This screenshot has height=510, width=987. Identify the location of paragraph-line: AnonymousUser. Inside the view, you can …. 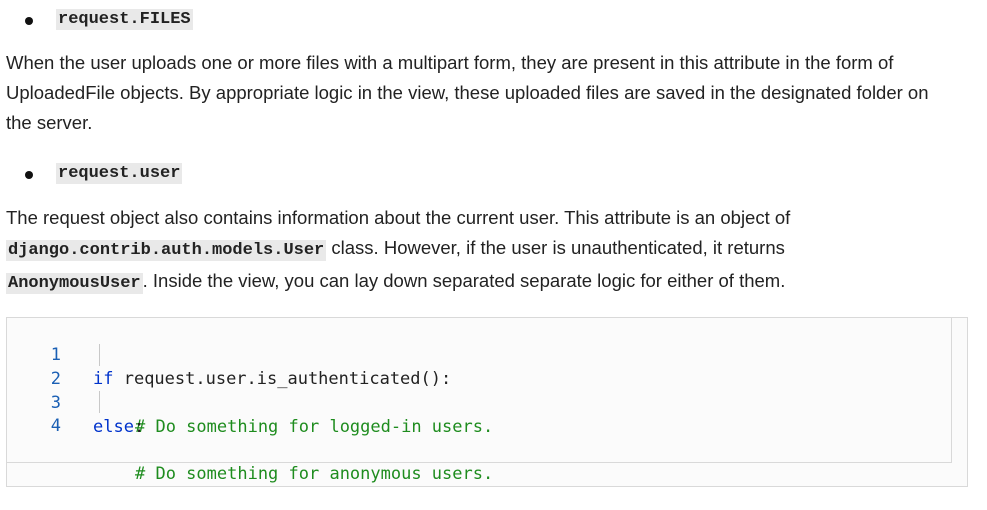
(486, 282).